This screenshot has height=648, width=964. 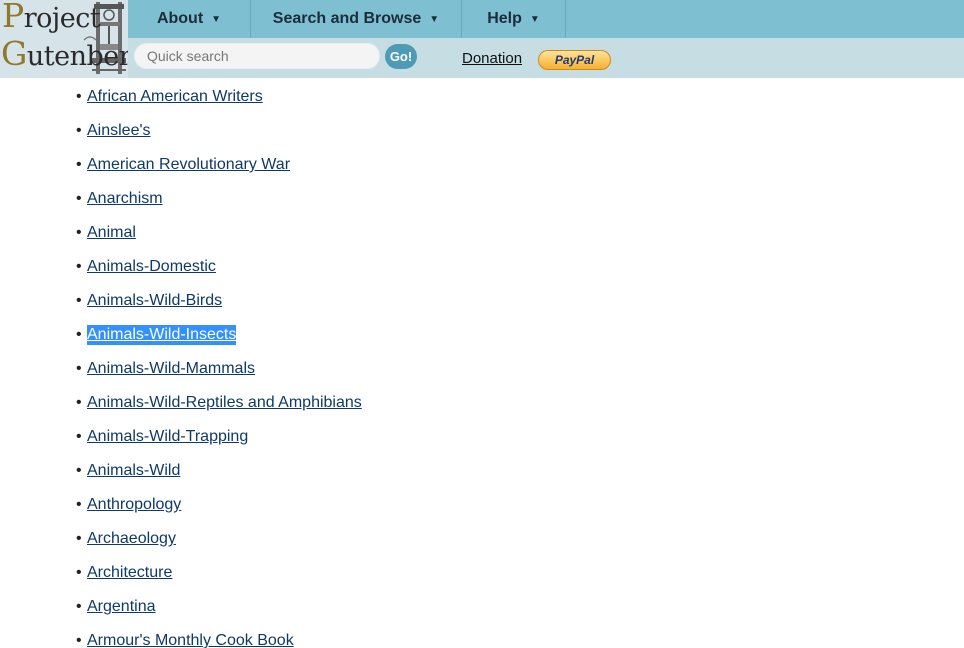 I want to click on project-gutenberg-logo: Project Gutenberg, so click(x=64, y=39).